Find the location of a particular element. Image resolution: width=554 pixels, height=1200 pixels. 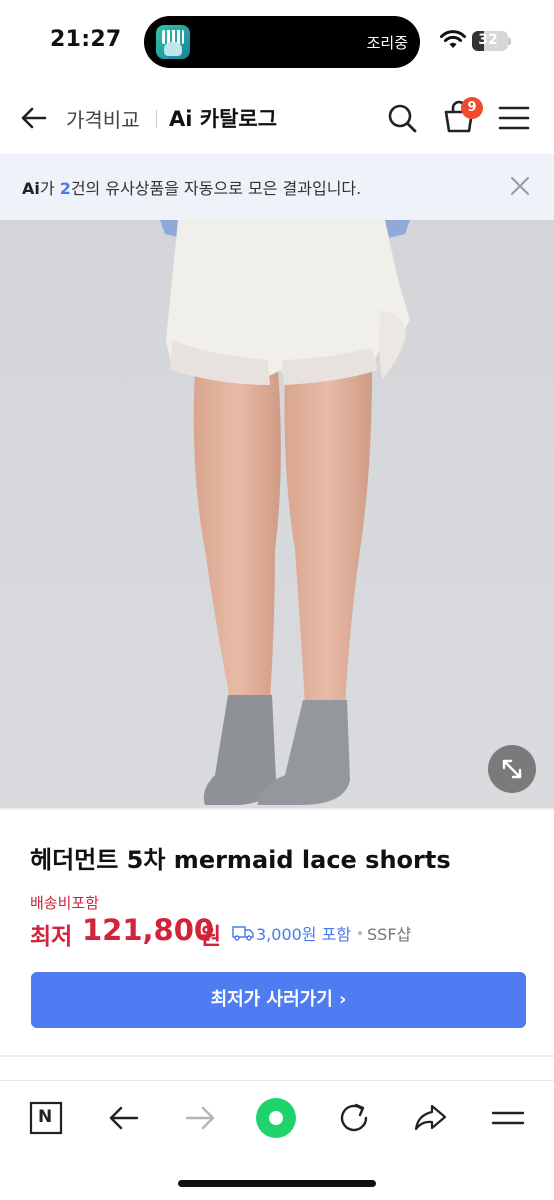

seller-name: SSF샵 is located at coordinates (389, 933).